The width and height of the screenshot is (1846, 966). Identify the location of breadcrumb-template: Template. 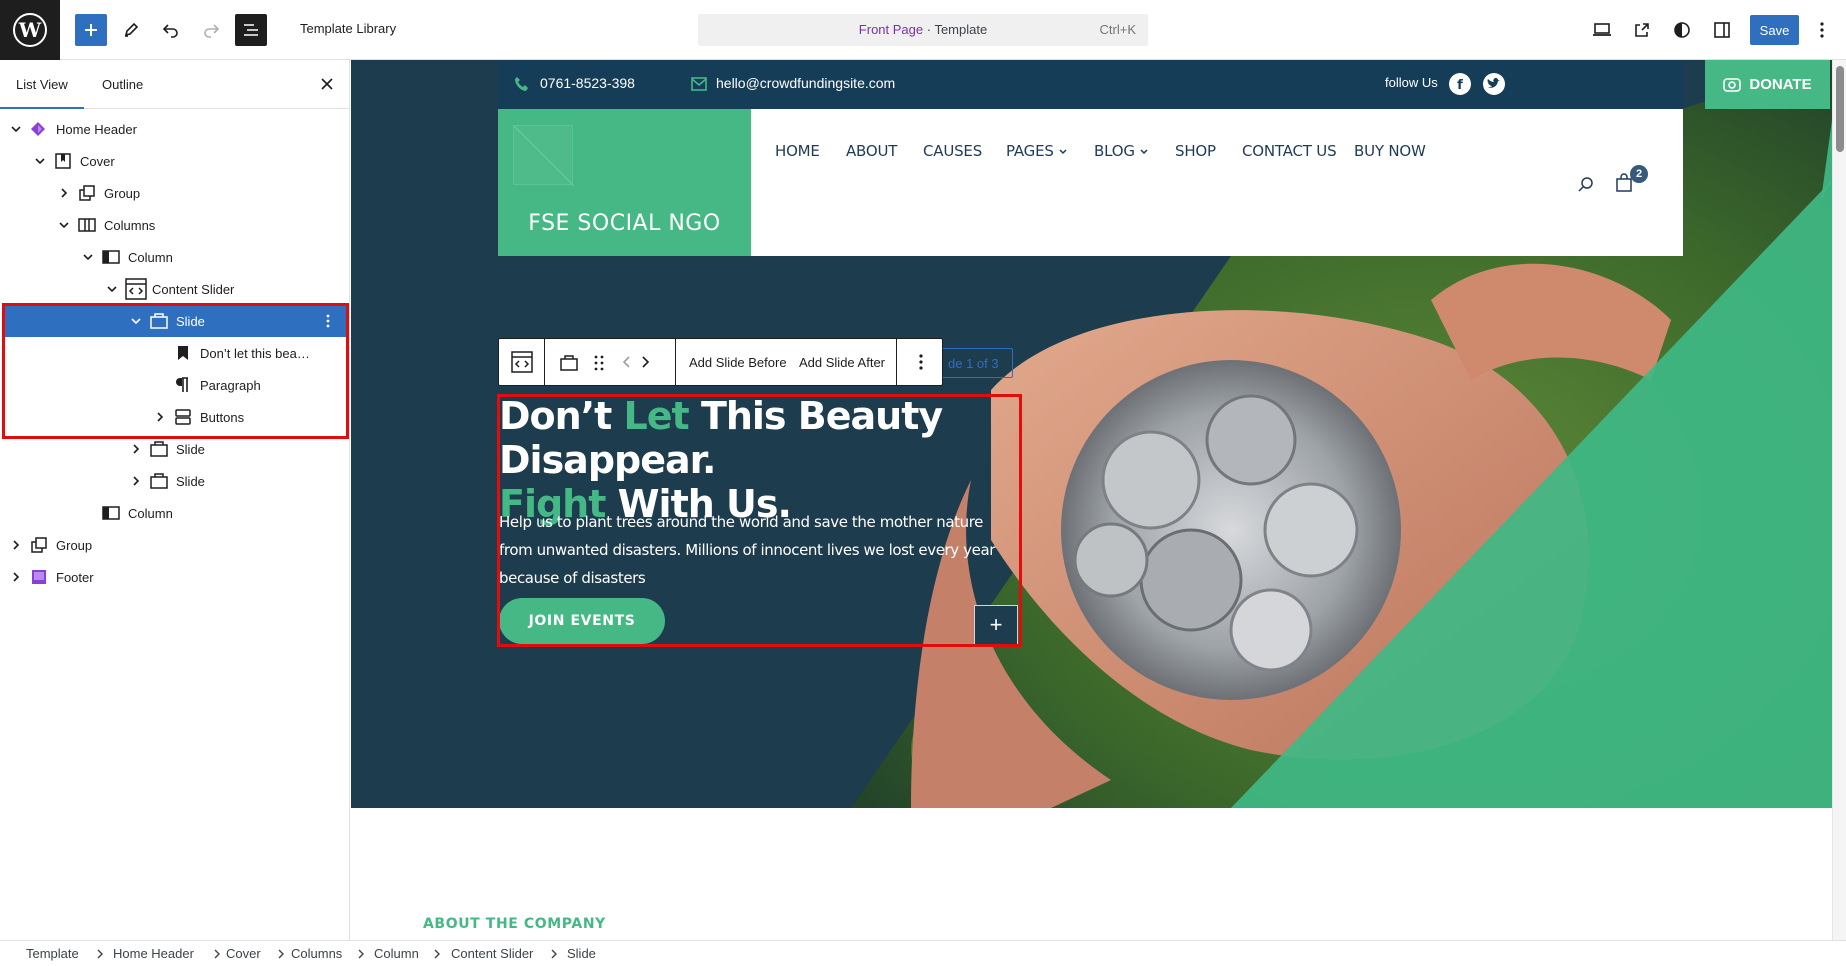
(52, 953).